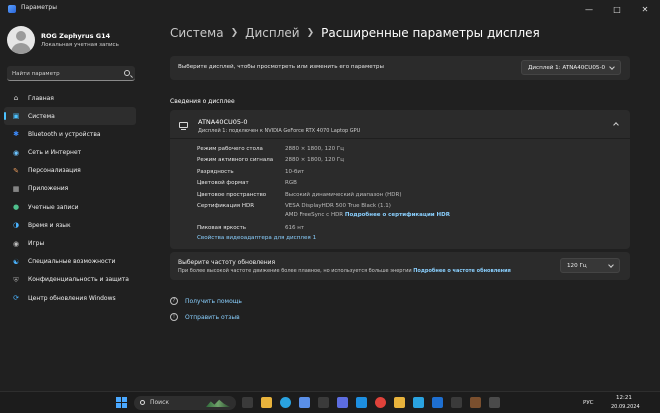 The height and width of the screenshot is (413, 660). What do you see at coordinates (76, 36) in the screenshot?
I see `profile-name: ROG Zephyrus G14` at bounding box center [76, 36].